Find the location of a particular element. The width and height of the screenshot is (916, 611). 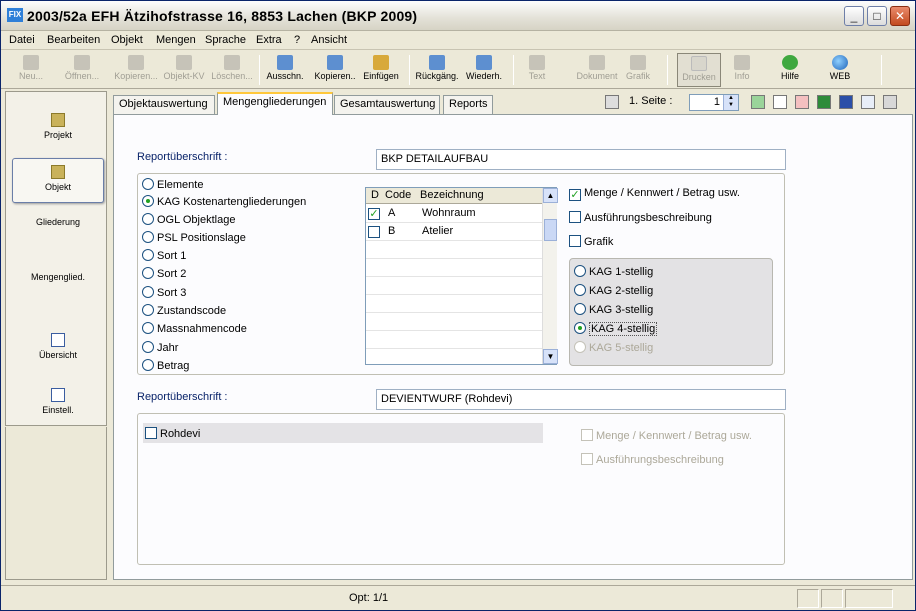

copy-button: Kopieren.. is located at coordinates (335, 70).